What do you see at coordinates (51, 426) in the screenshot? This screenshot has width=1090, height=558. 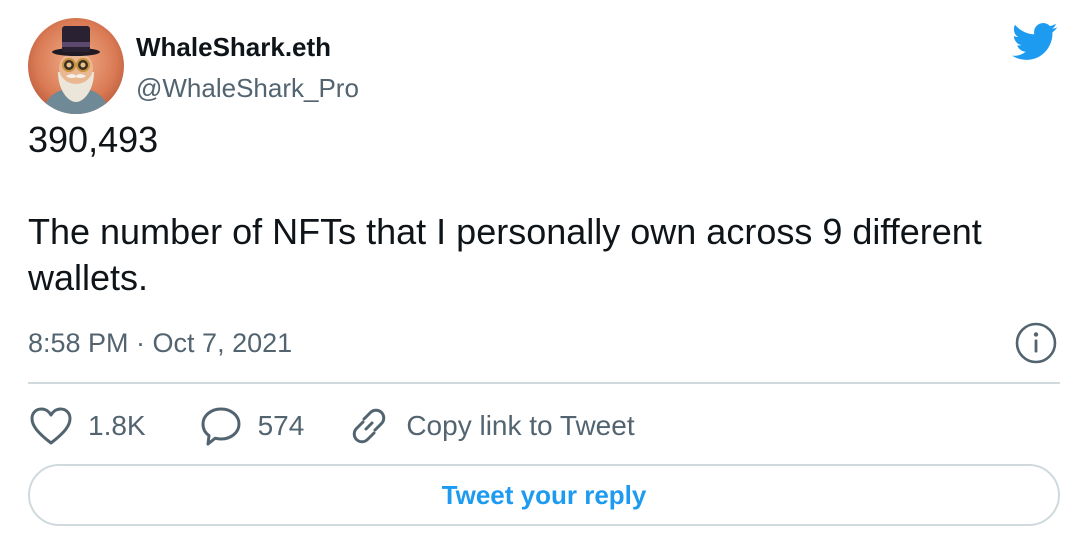 I see `heart-icon` at bounding box center [51, 426].